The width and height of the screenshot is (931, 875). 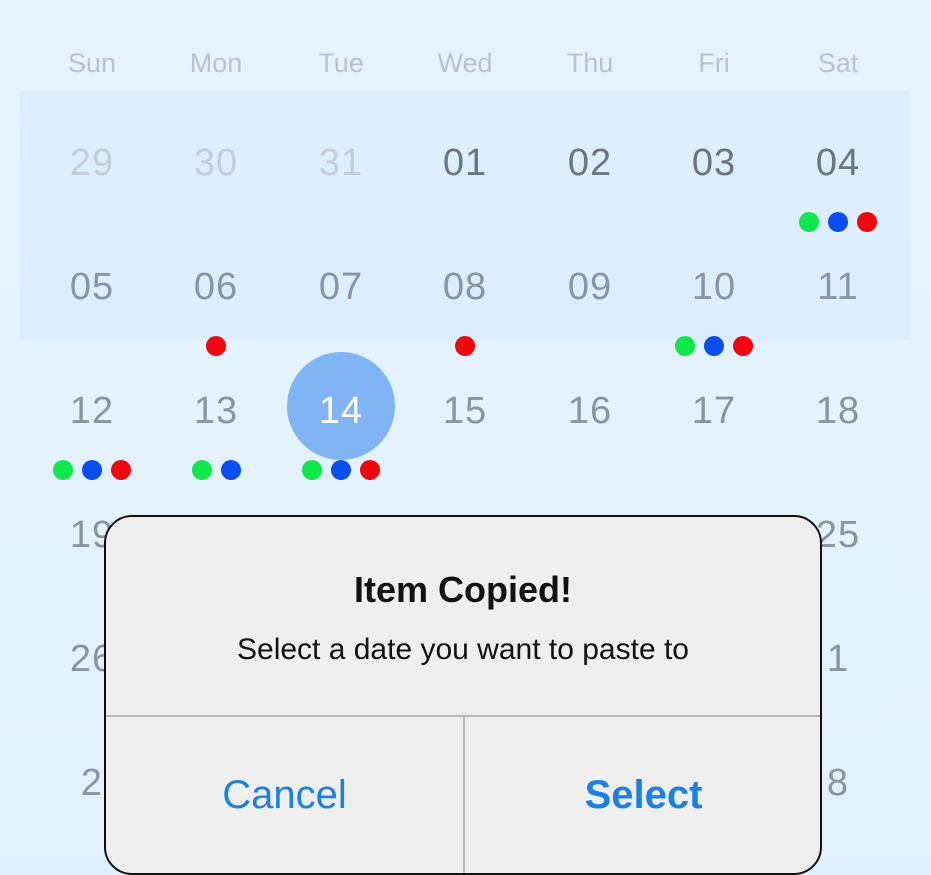 What do you see at coordinates (838, 190) in the screenshot?
I see `day-cell: 04` at bounding box center [838, 190].